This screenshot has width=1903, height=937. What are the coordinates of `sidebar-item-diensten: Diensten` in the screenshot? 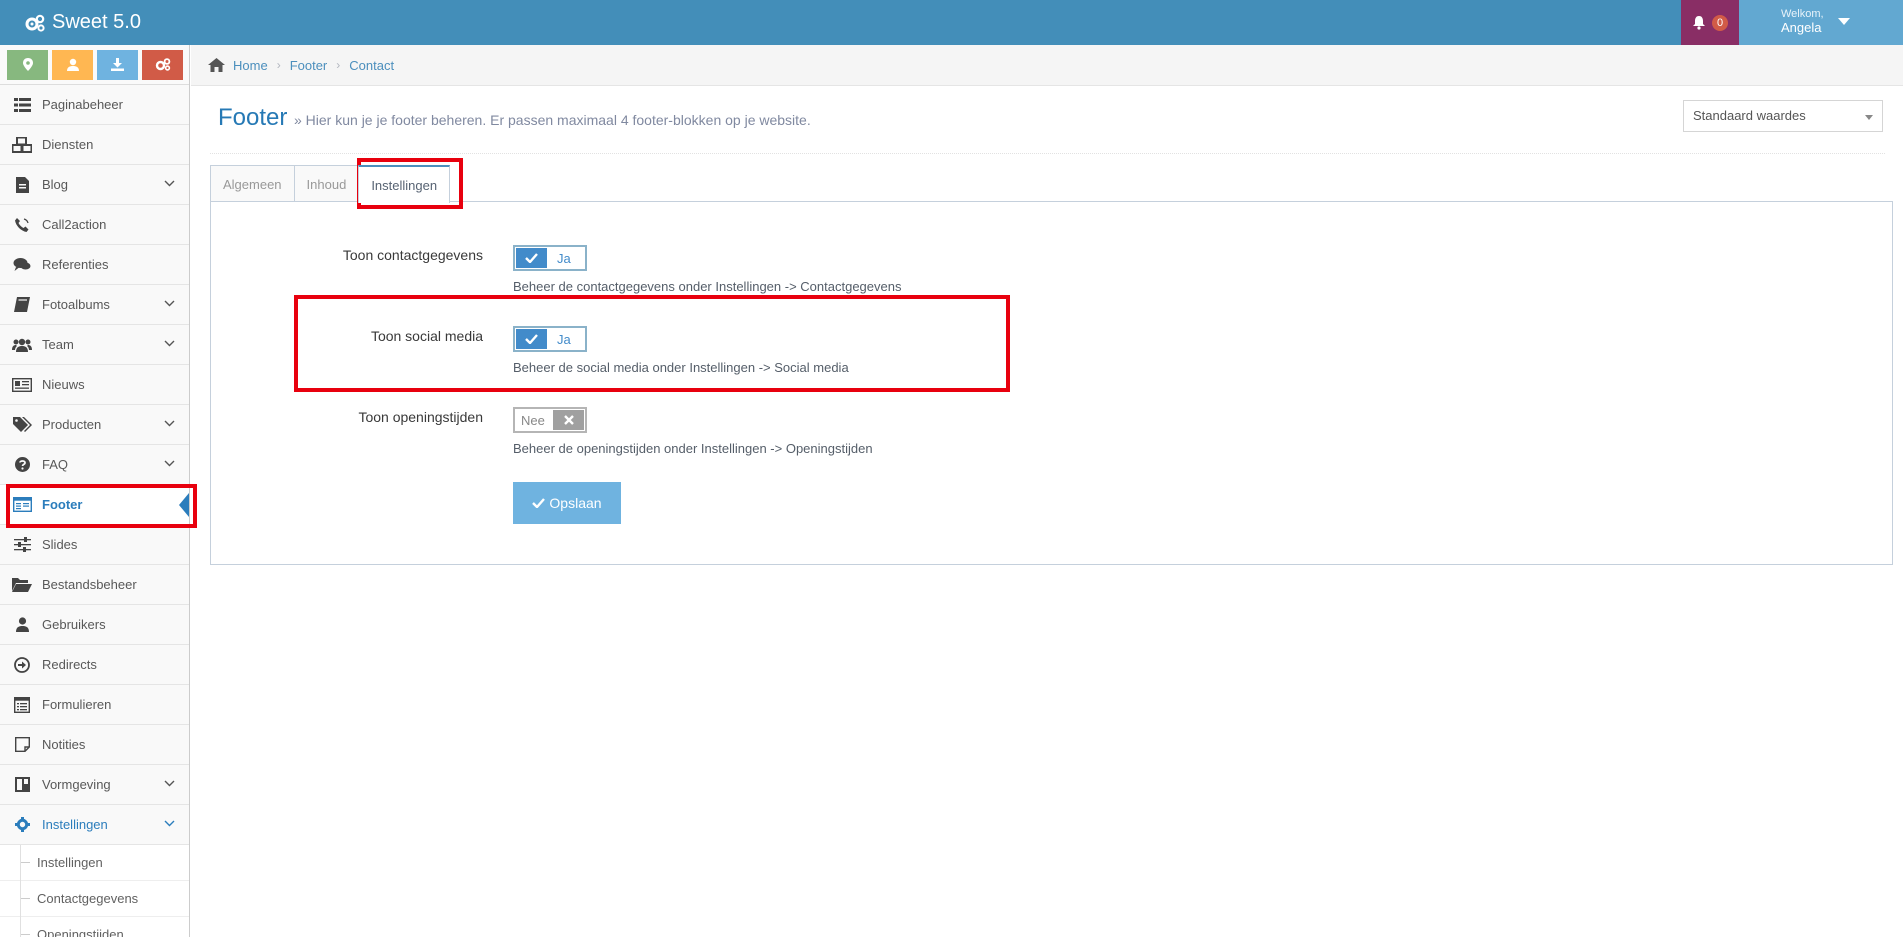 It's located at (94, 145).